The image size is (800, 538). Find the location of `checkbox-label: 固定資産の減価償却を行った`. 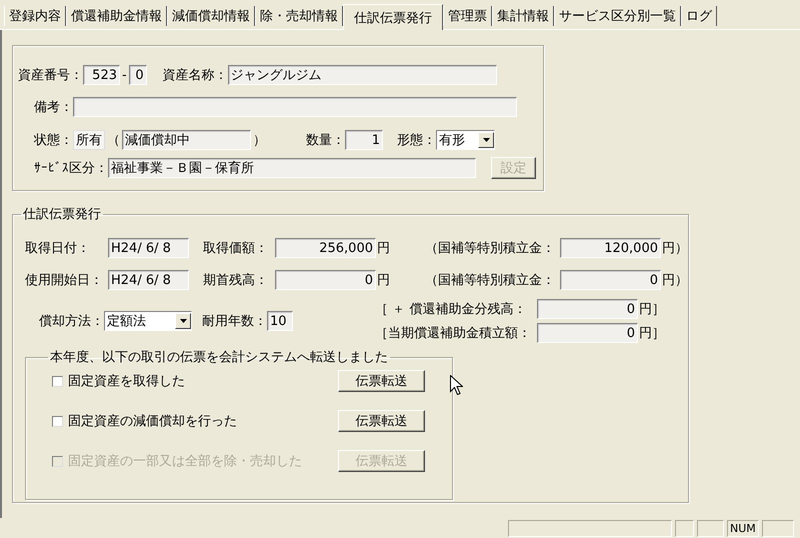

checkbox-label: 固定資産の減価償却を行った is located at coordinates (153, 421).